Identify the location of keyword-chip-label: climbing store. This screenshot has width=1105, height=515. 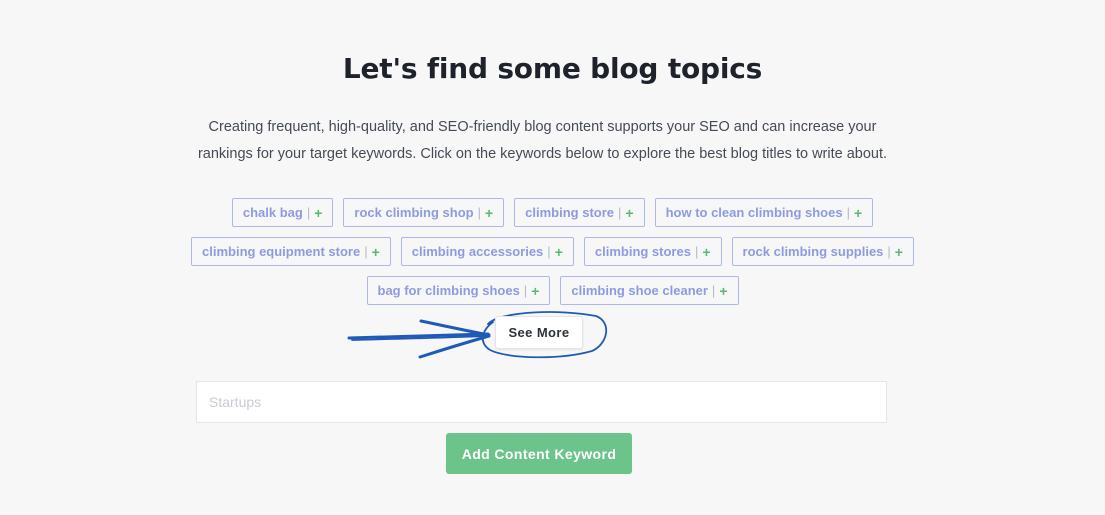
(570, 212).